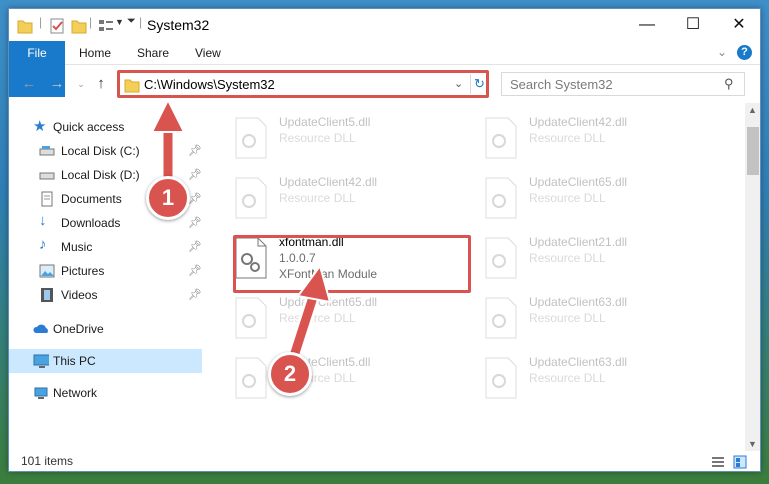 Image resolution: width=769 pixels, height=484 pixels. Describe the element at coordinates (241, 228) in the screenshot. I see `annotation-arrows` at that location.